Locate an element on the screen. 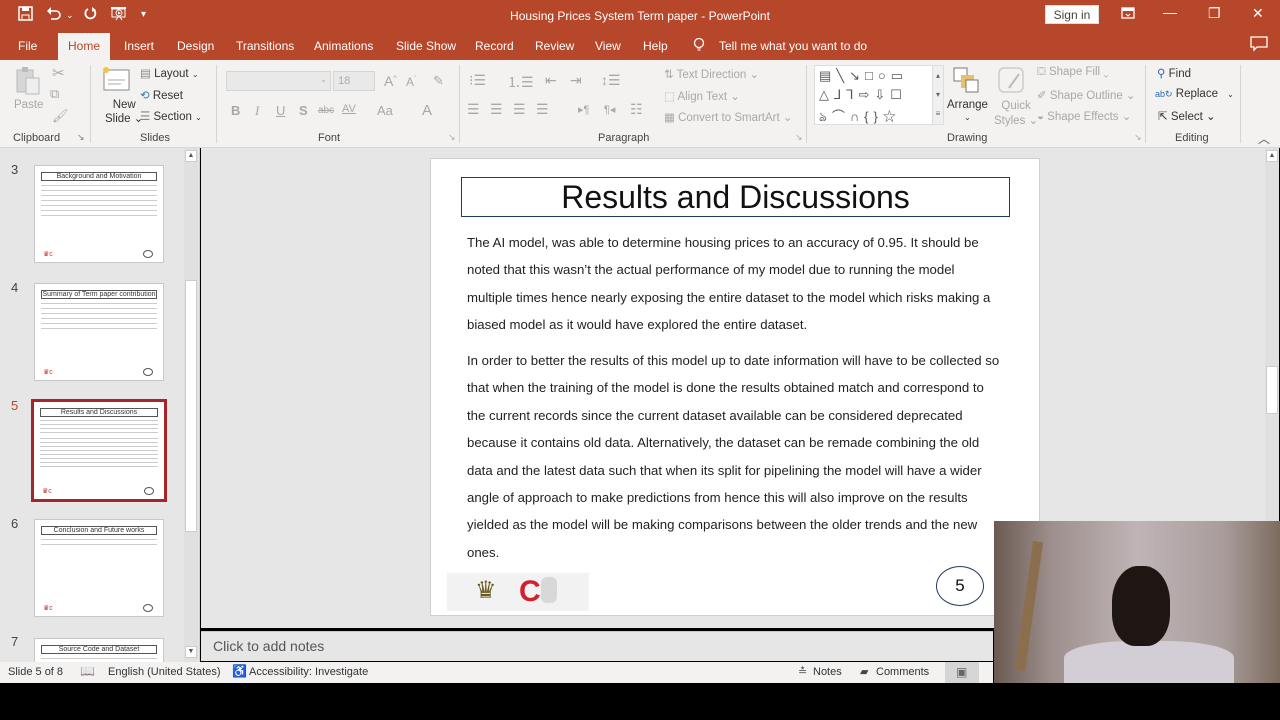  tab-design: Design is located at coordinates (195, 46).